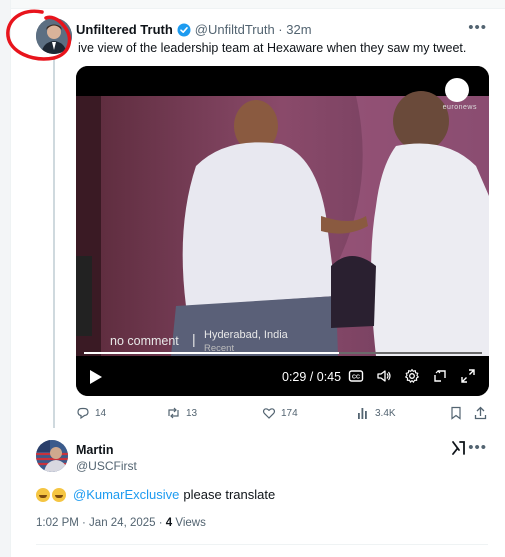 This screenshot has width=505, height=557. Describe the element at coordinates (5, 278) in the screenshot. I see `window-left-edge` at that location.